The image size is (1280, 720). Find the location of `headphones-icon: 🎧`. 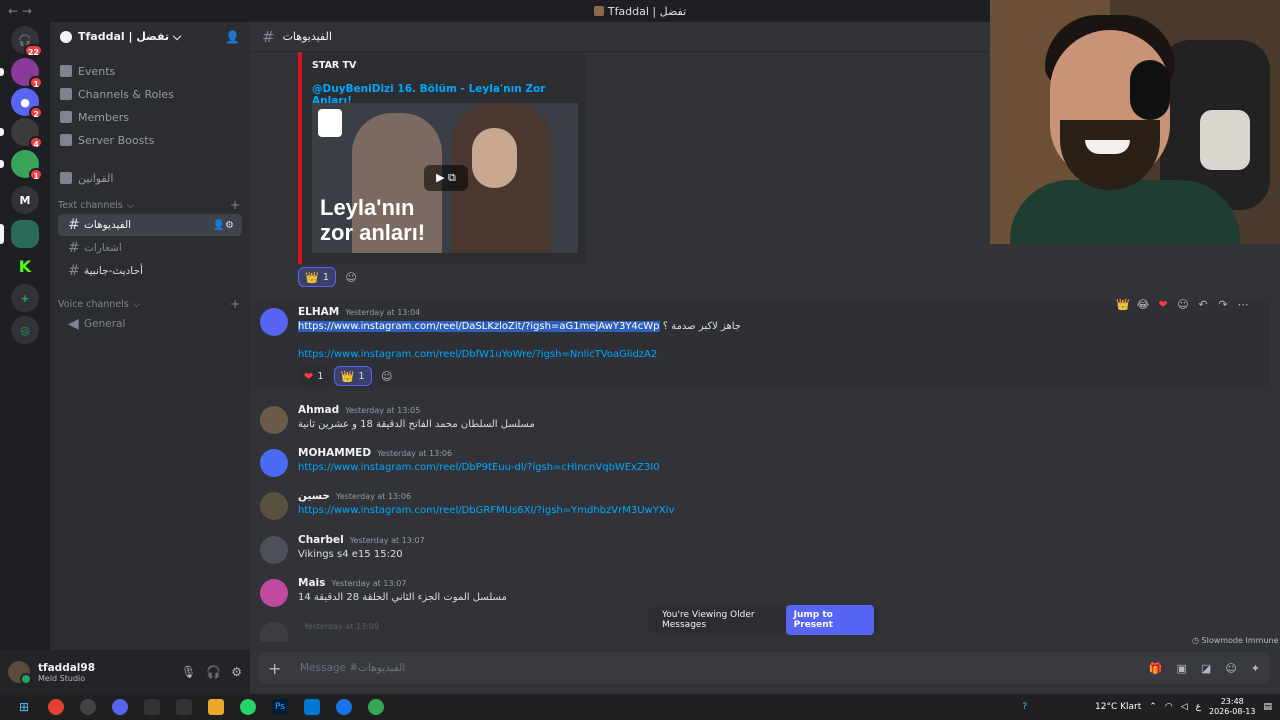

headphones-icon: 🎧 is located at coordinates (213, 672).